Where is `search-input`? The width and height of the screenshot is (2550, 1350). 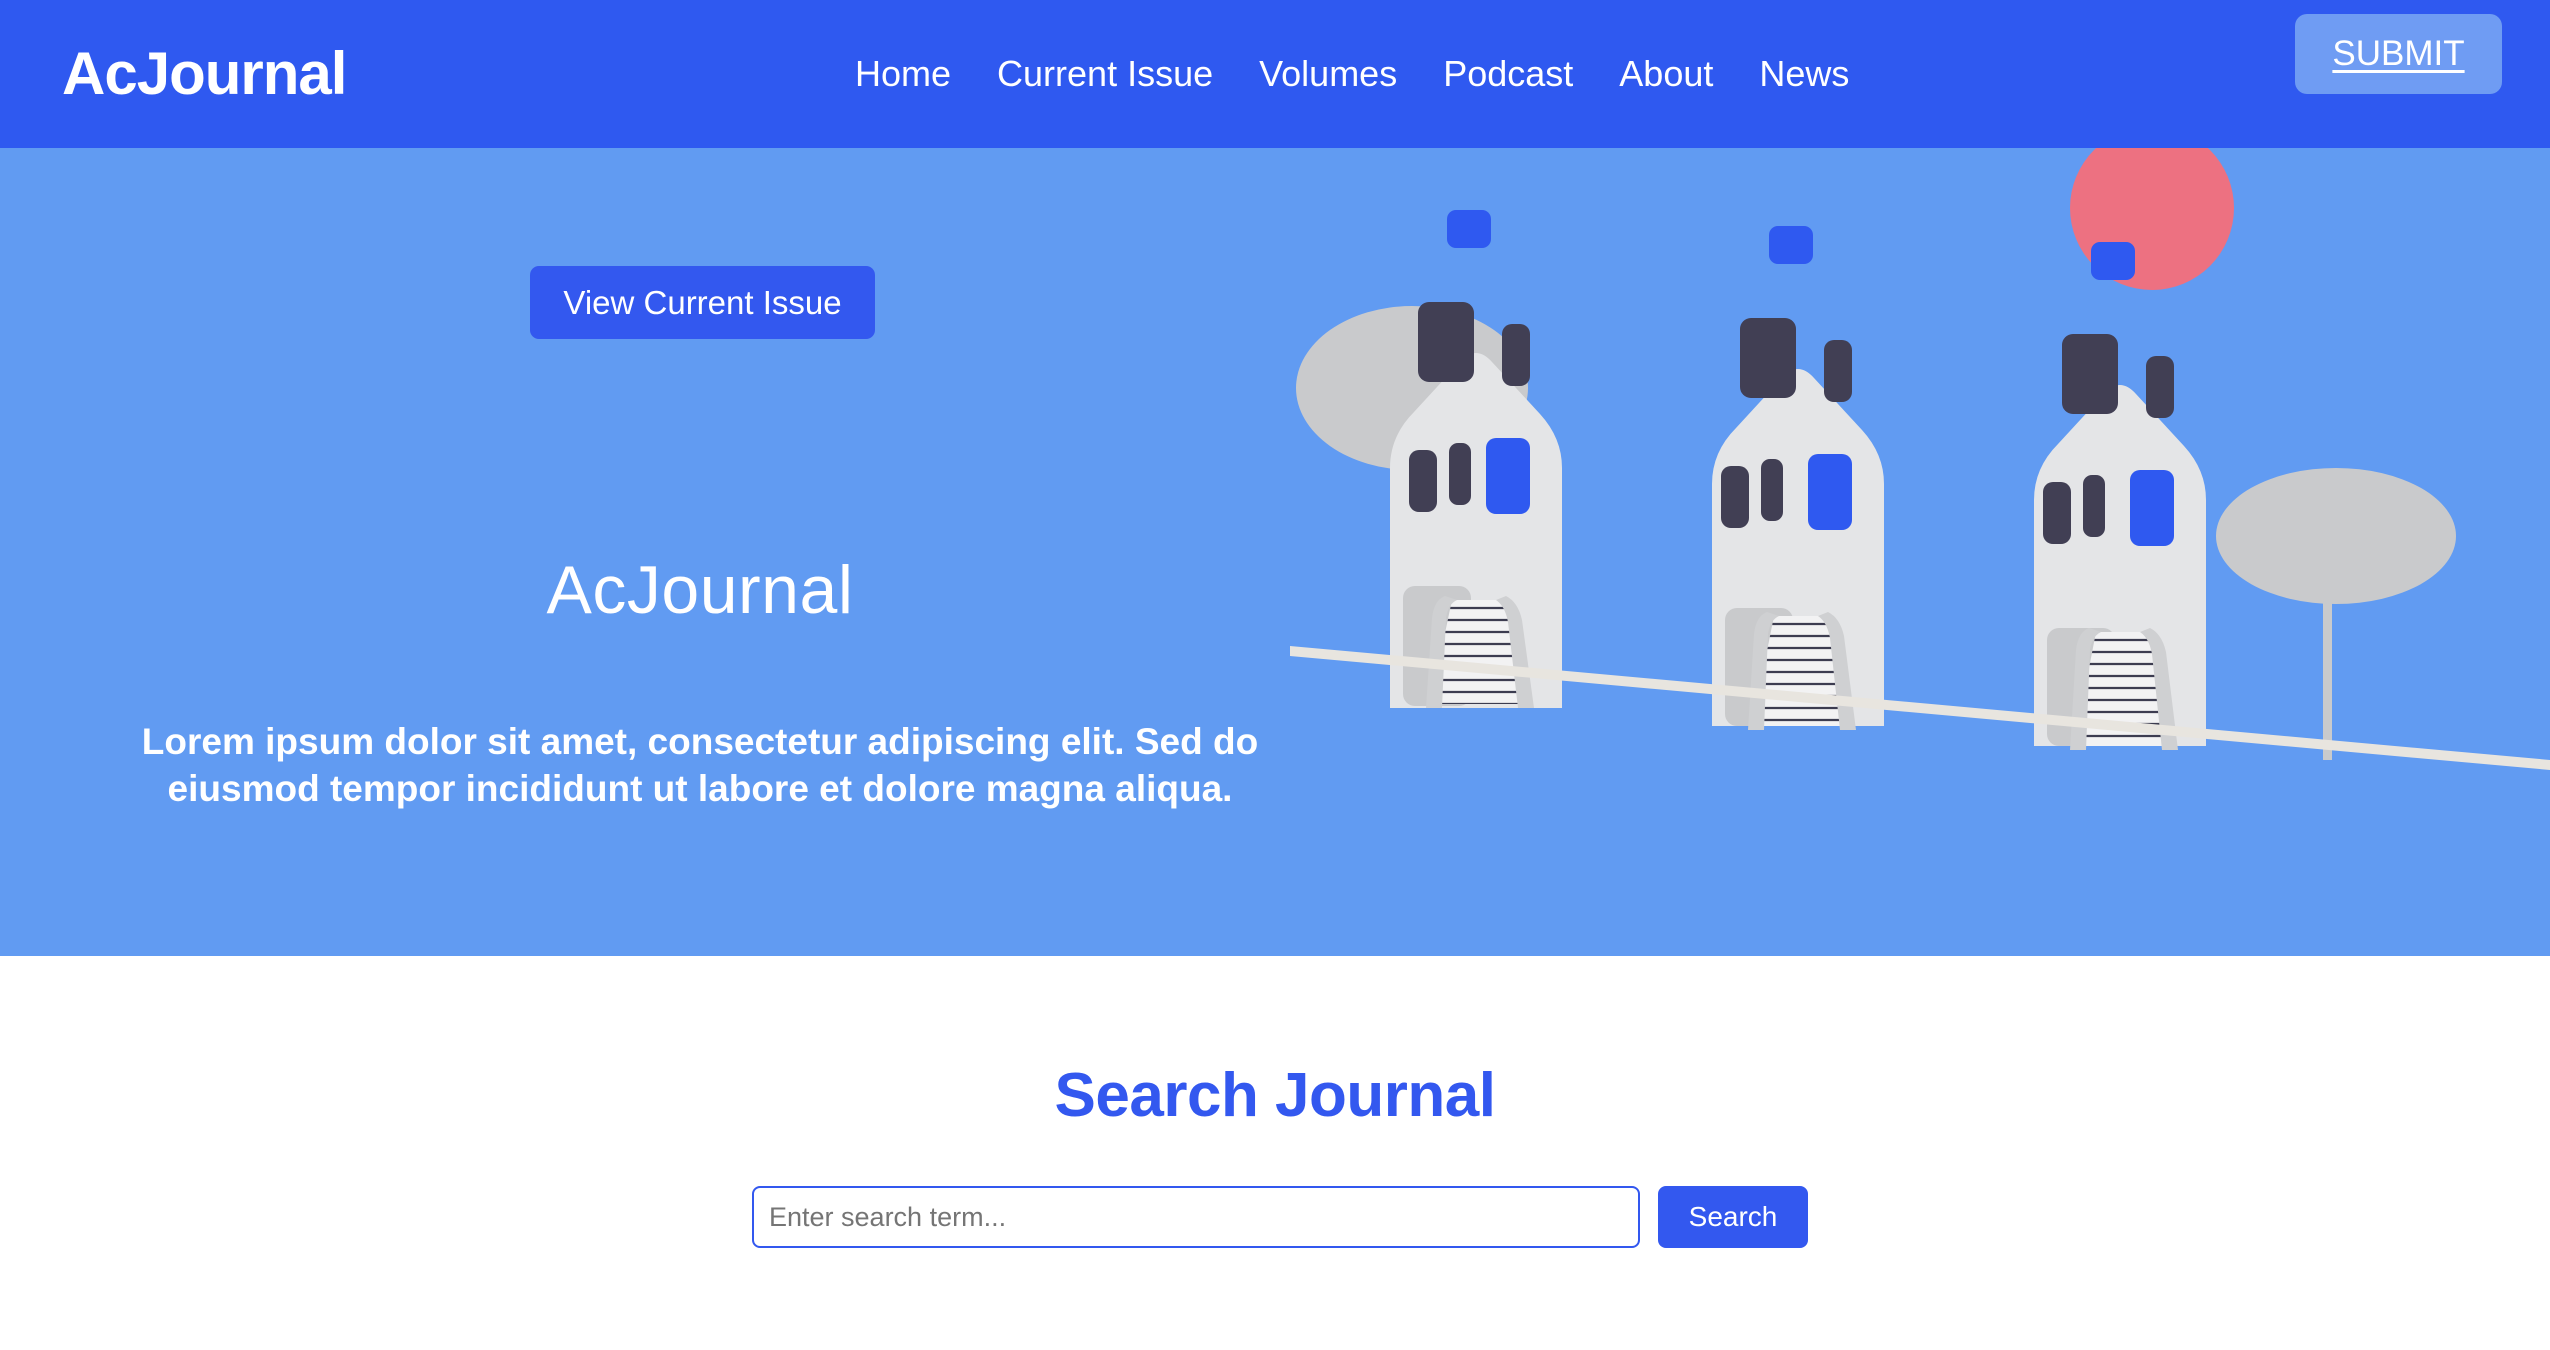
search-input is located at coordinates (1196, 1217).